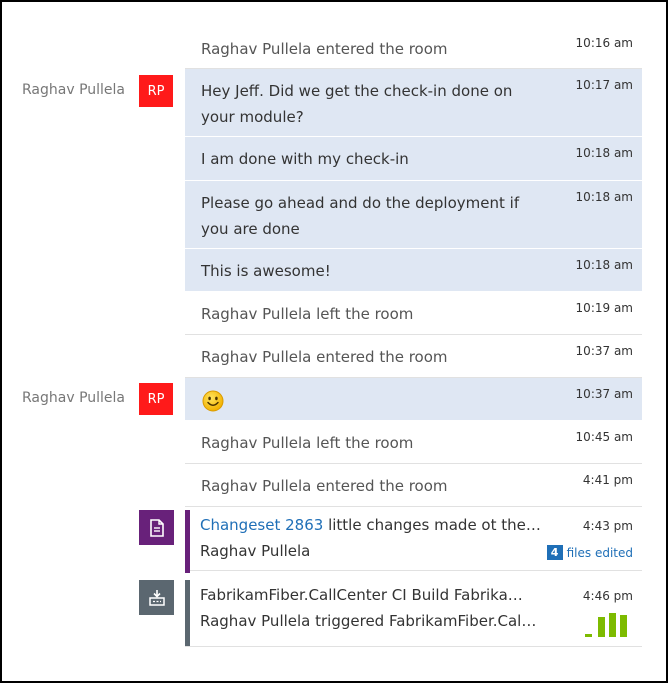  What do you see at coordinates (434, 525) in the screenshot?
I see `changeset-comment: little changes made ot the code` at bounding box center [434, 525].